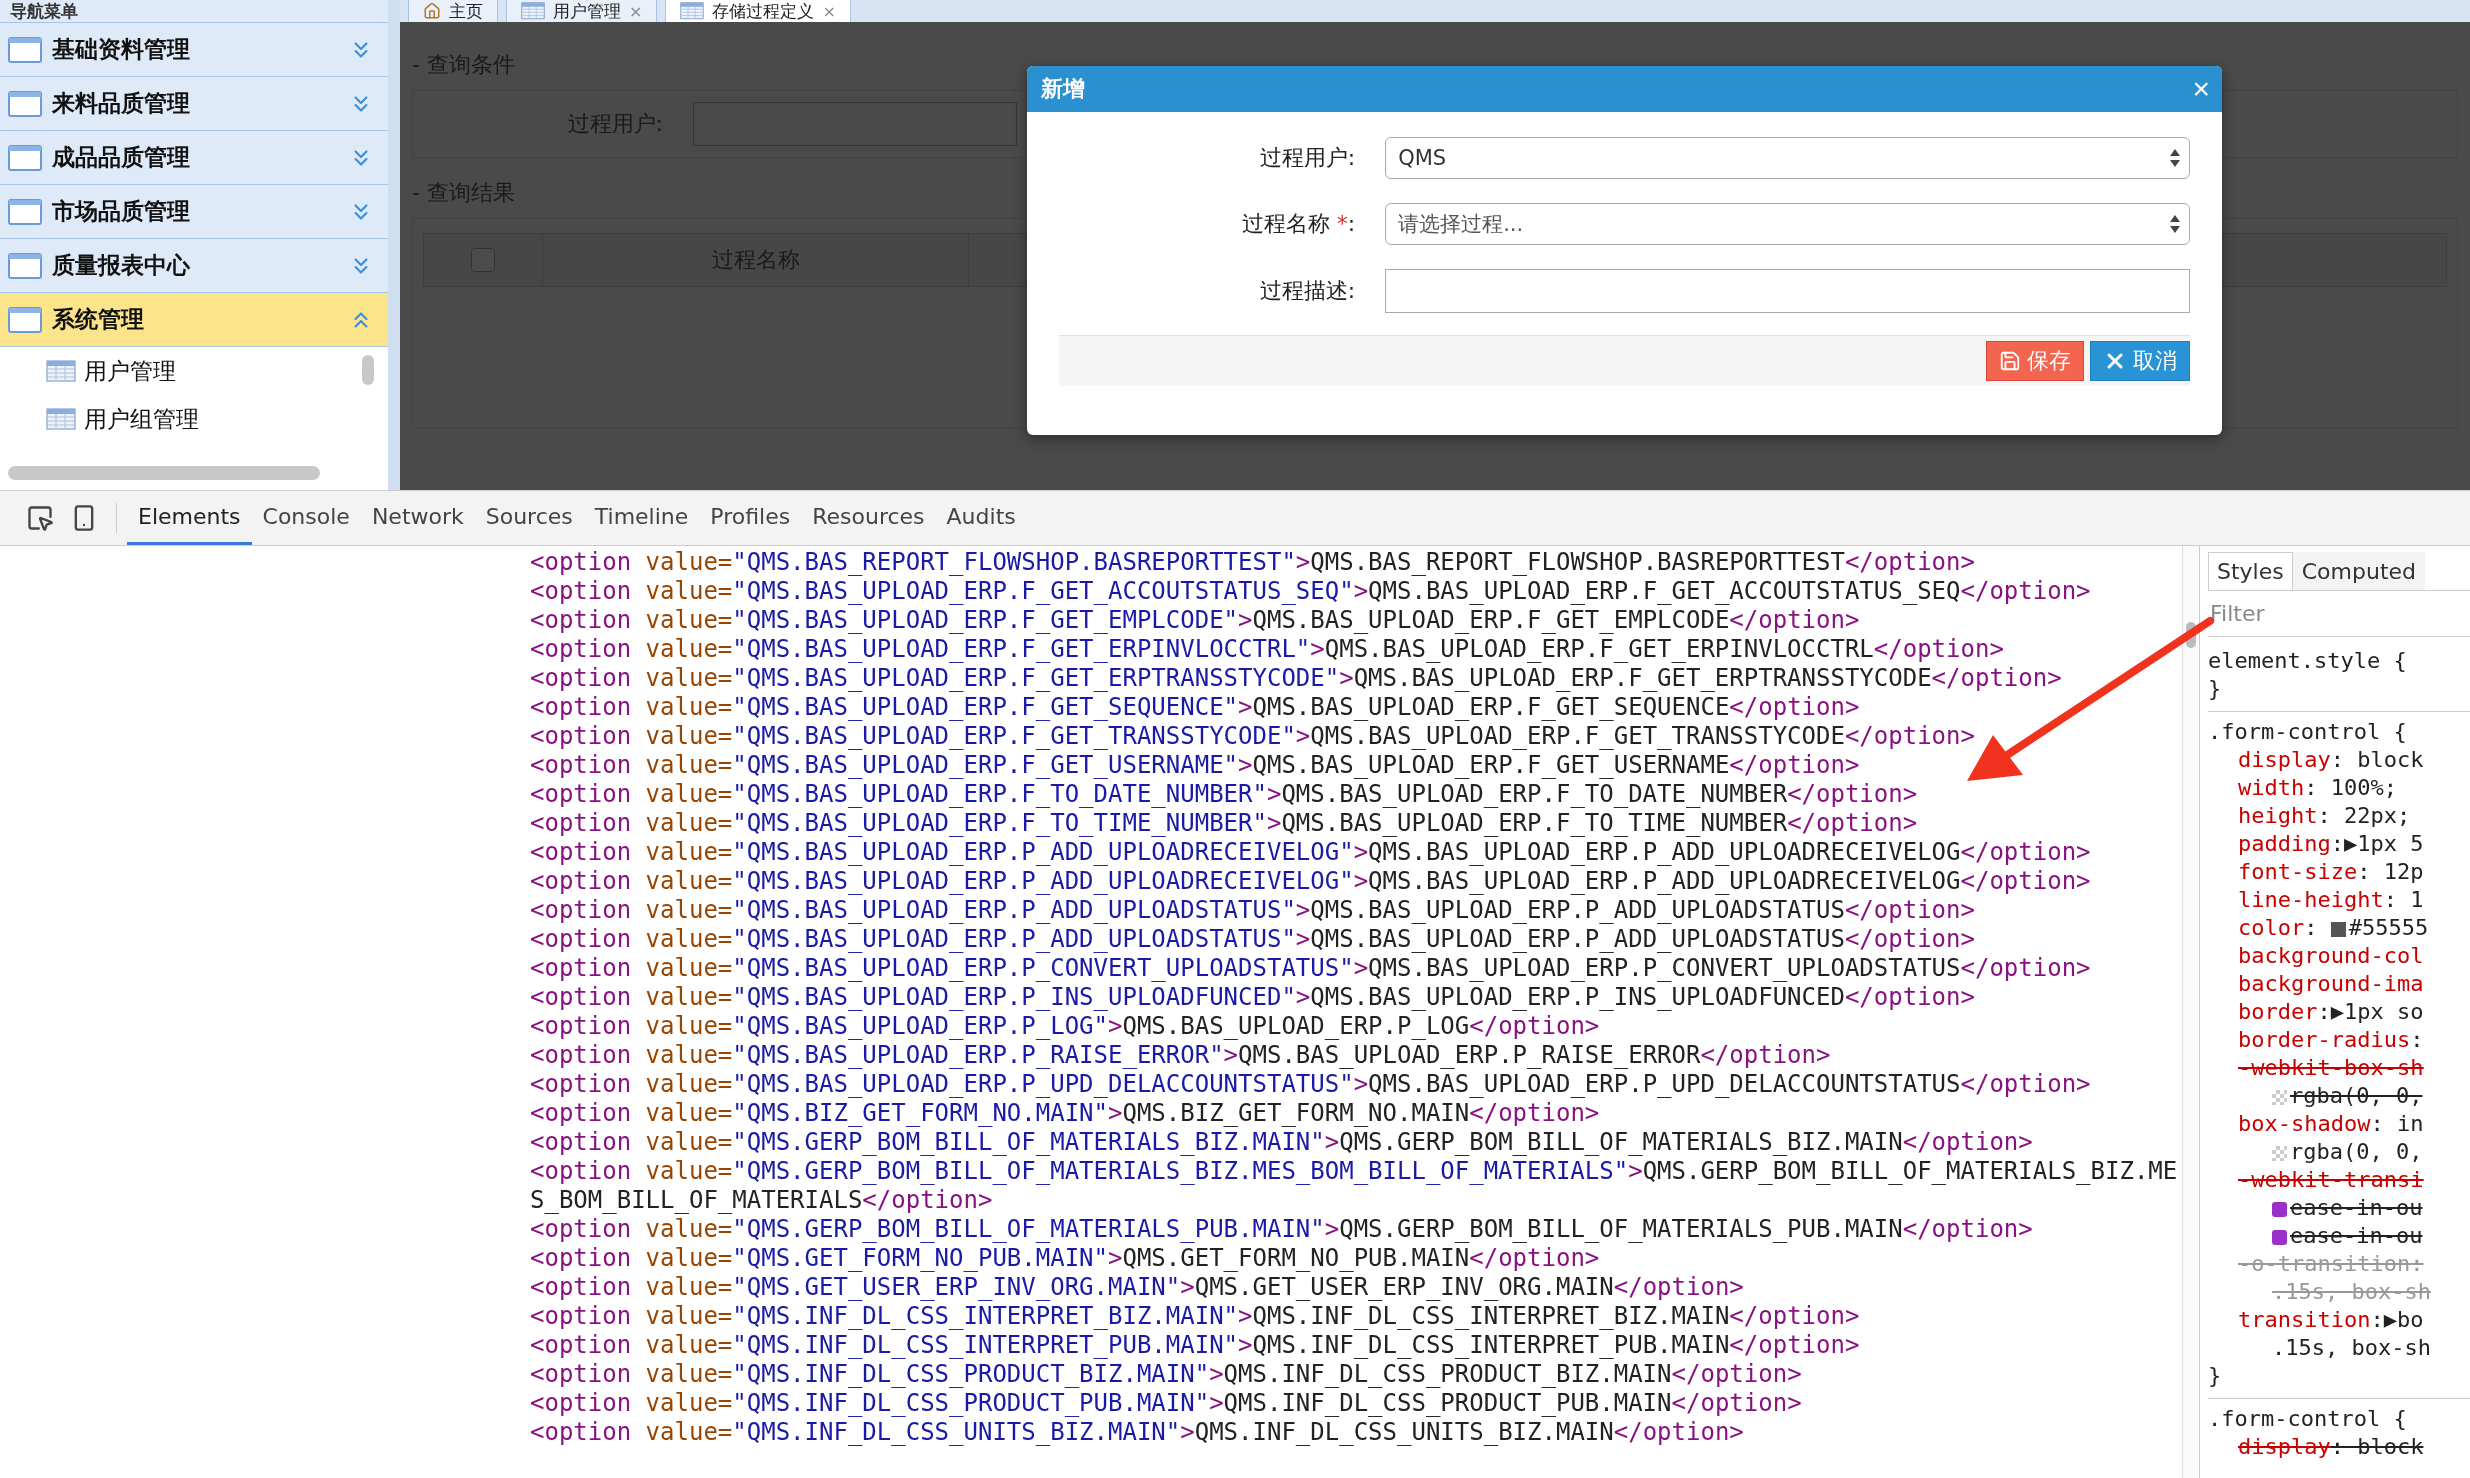 This screenshot has width=2470, height=1478. I want to click on color-swatch-icon, so click(2338, 929).